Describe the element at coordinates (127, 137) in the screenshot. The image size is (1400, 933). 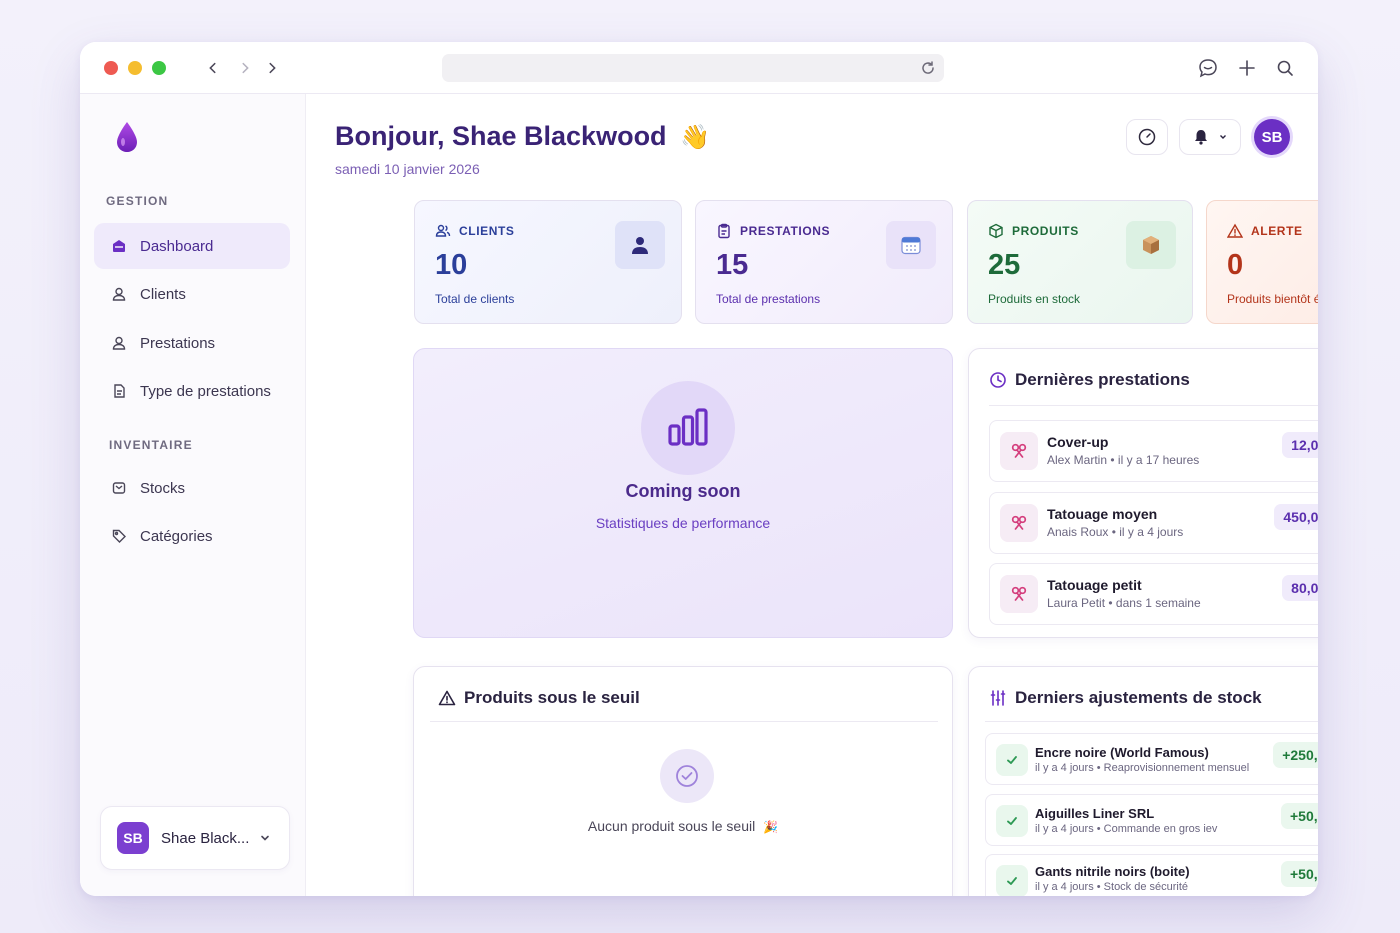
I see `ink-drop-logo-icon` at that location.